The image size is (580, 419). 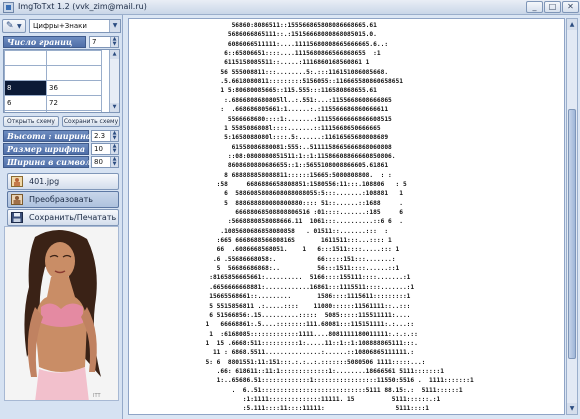 I want to click on threshold-table: 836 672 5109 ▲ ▼, so click(x=61, y=81).